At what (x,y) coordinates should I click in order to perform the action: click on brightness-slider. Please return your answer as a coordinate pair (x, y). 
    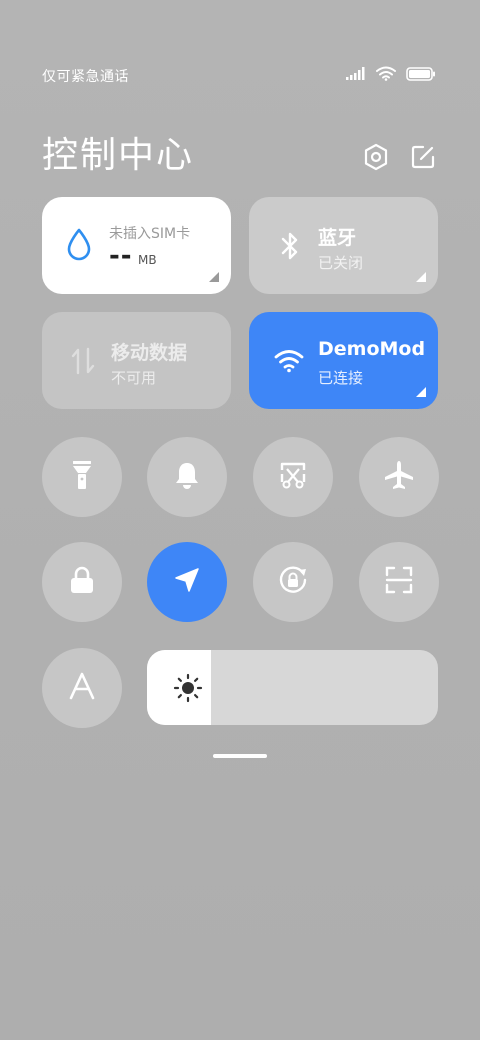
    Looking at the image, I should click on (292, 687).